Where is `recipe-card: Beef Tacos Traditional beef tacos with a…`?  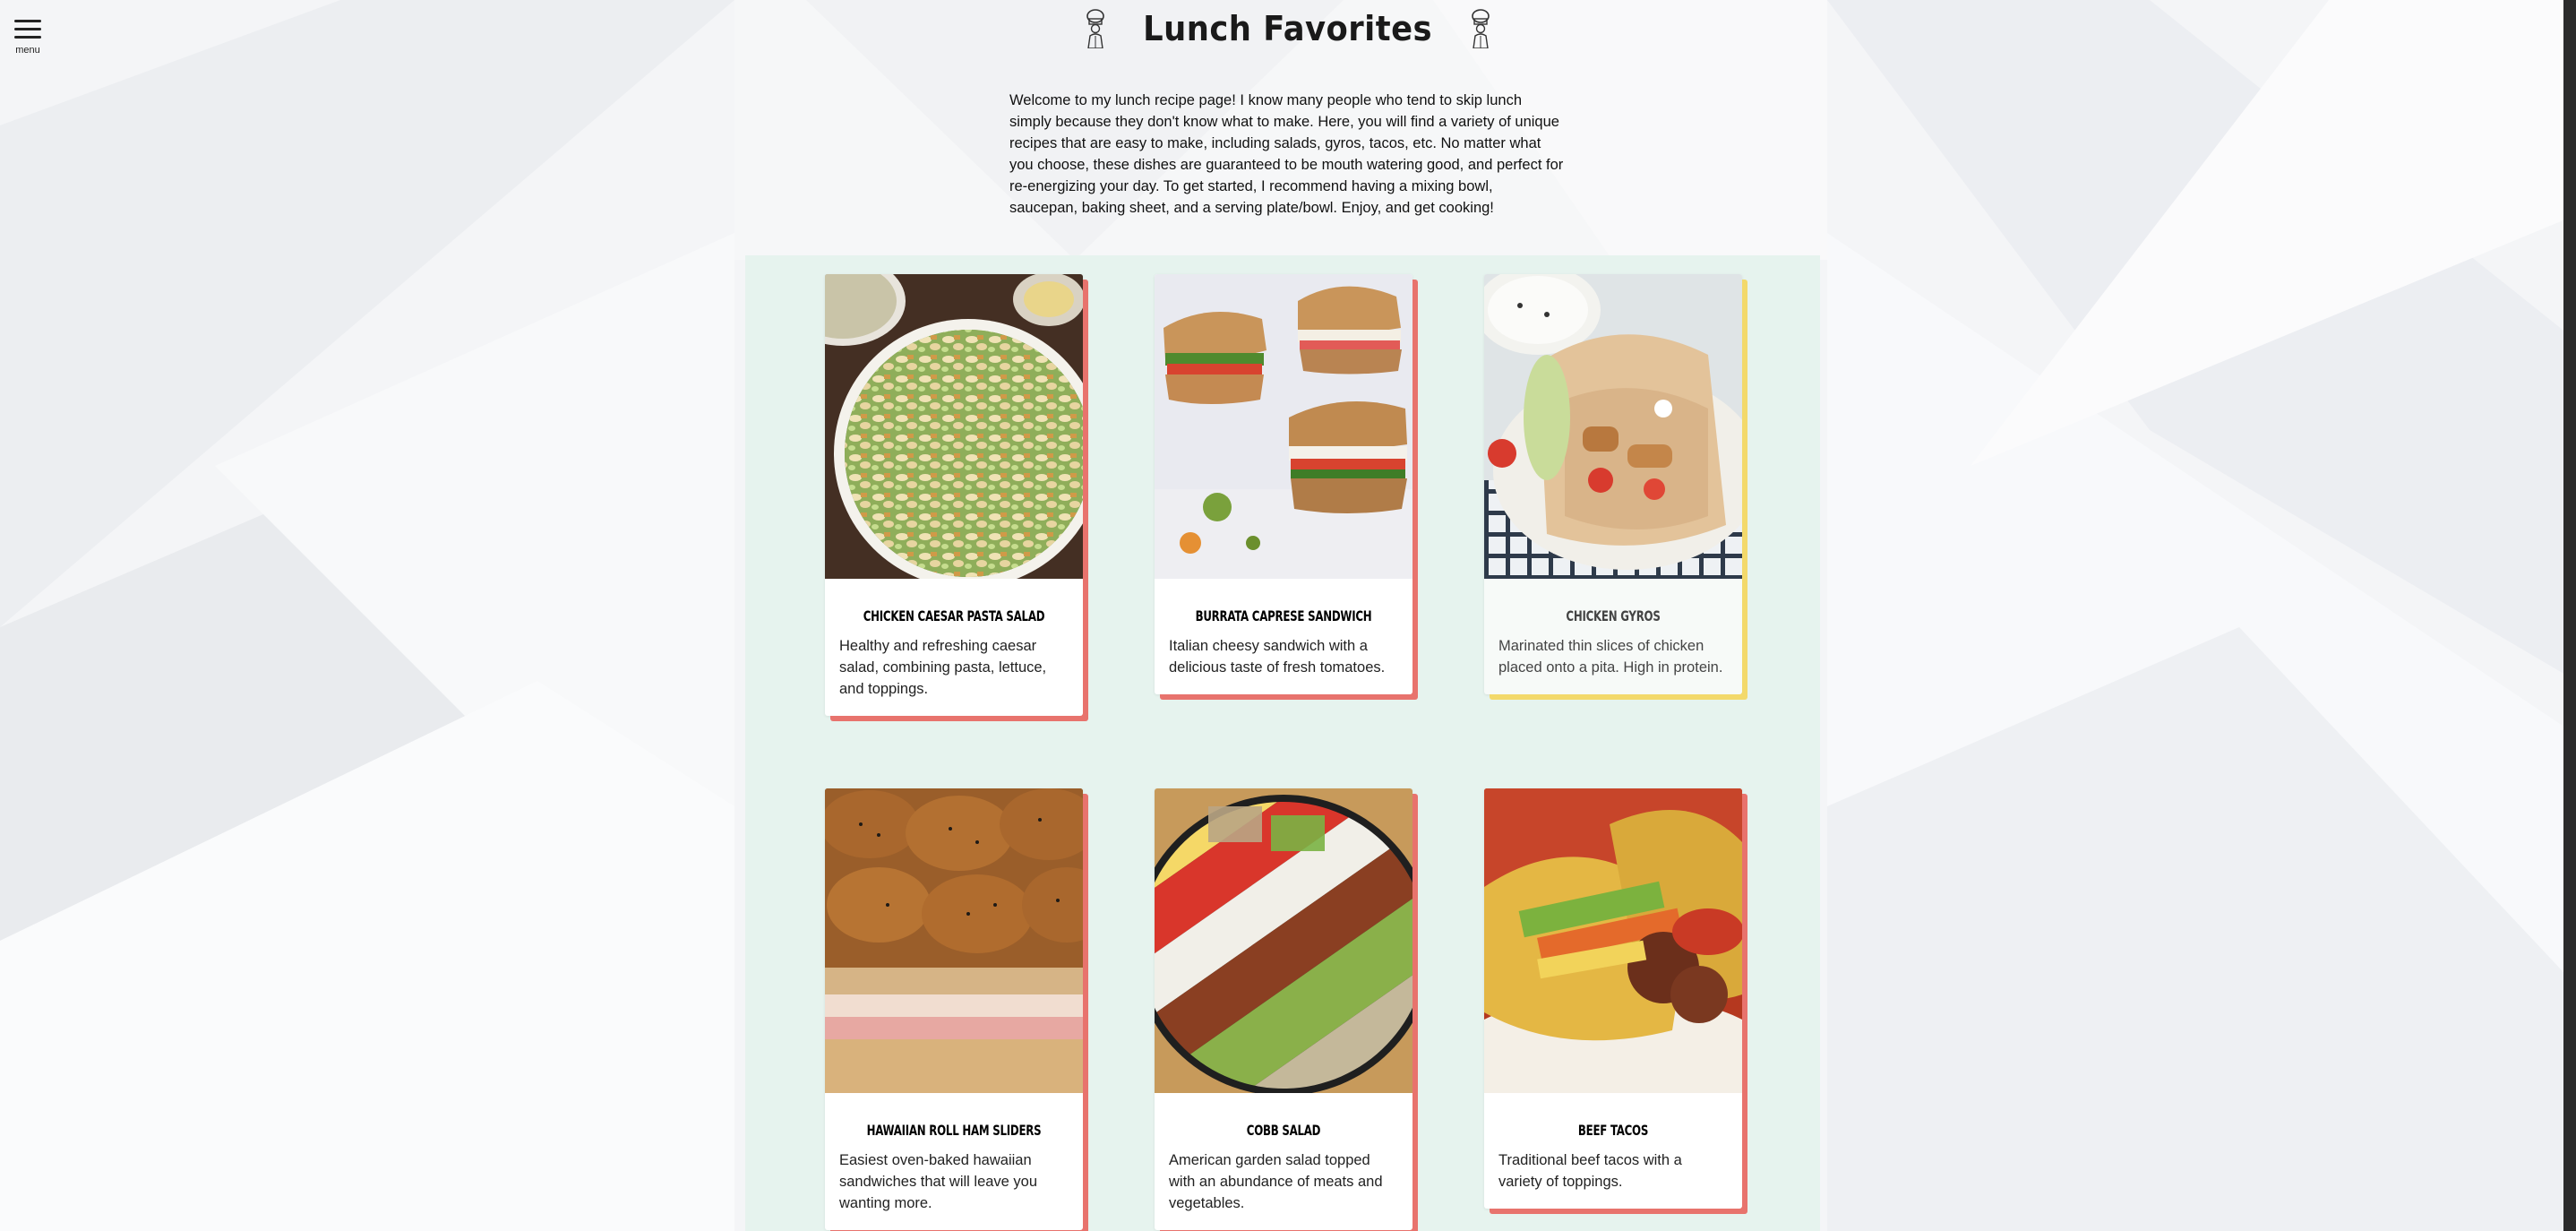
recipe-card: Beef Tacos Traditional beef tacos with a… is located at coordinates (1613, 998).